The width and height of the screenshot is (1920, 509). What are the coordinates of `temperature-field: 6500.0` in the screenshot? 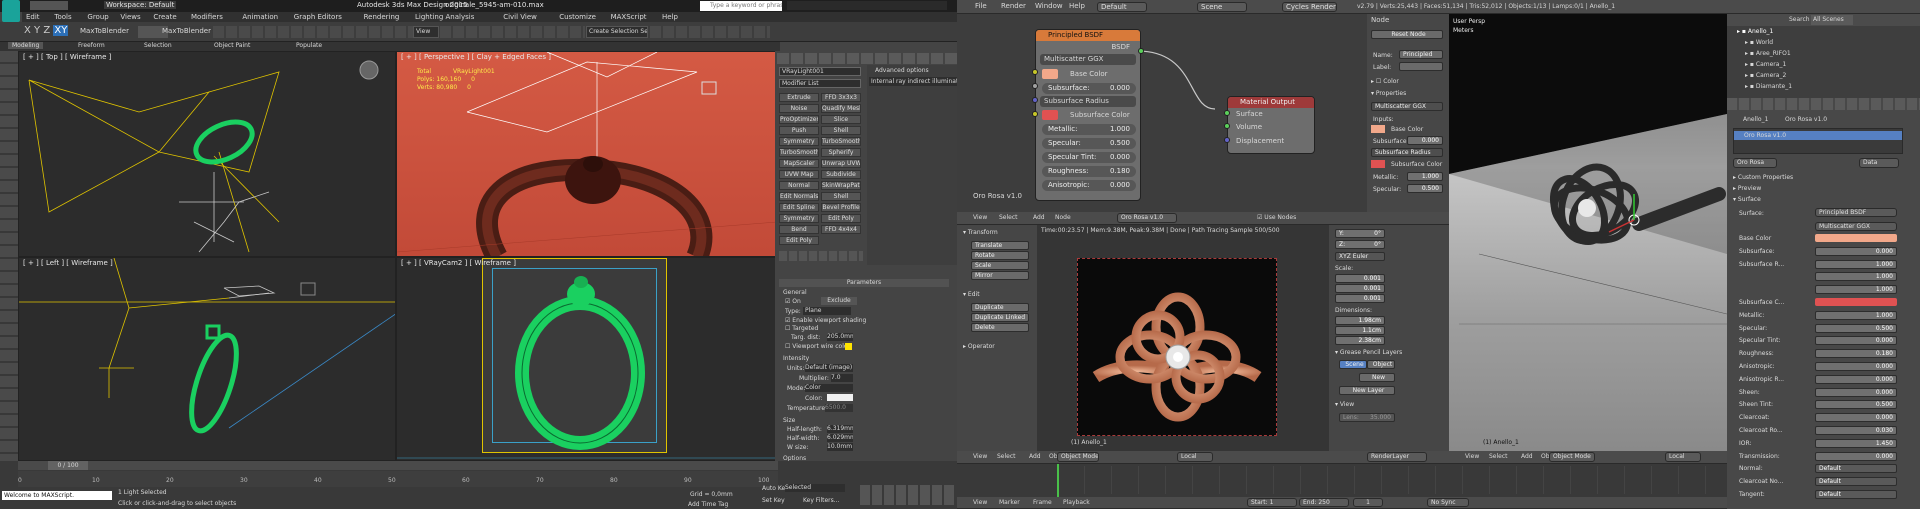 It's located at (839, 408).